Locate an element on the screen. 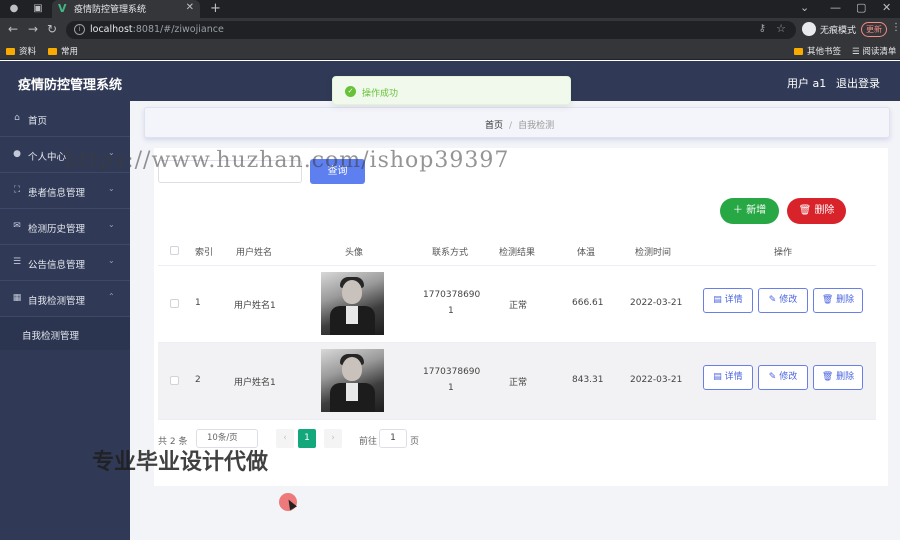 The width and height of the screenshot is (900, 540). reading-list: ☰ 阅读清单 is located at coordinates (874, 51).